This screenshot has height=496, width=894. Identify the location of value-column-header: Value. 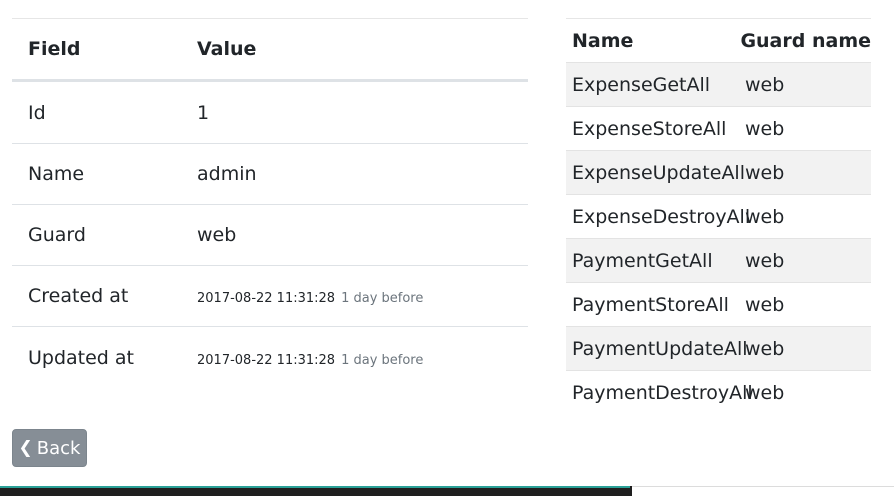
(227, 49).